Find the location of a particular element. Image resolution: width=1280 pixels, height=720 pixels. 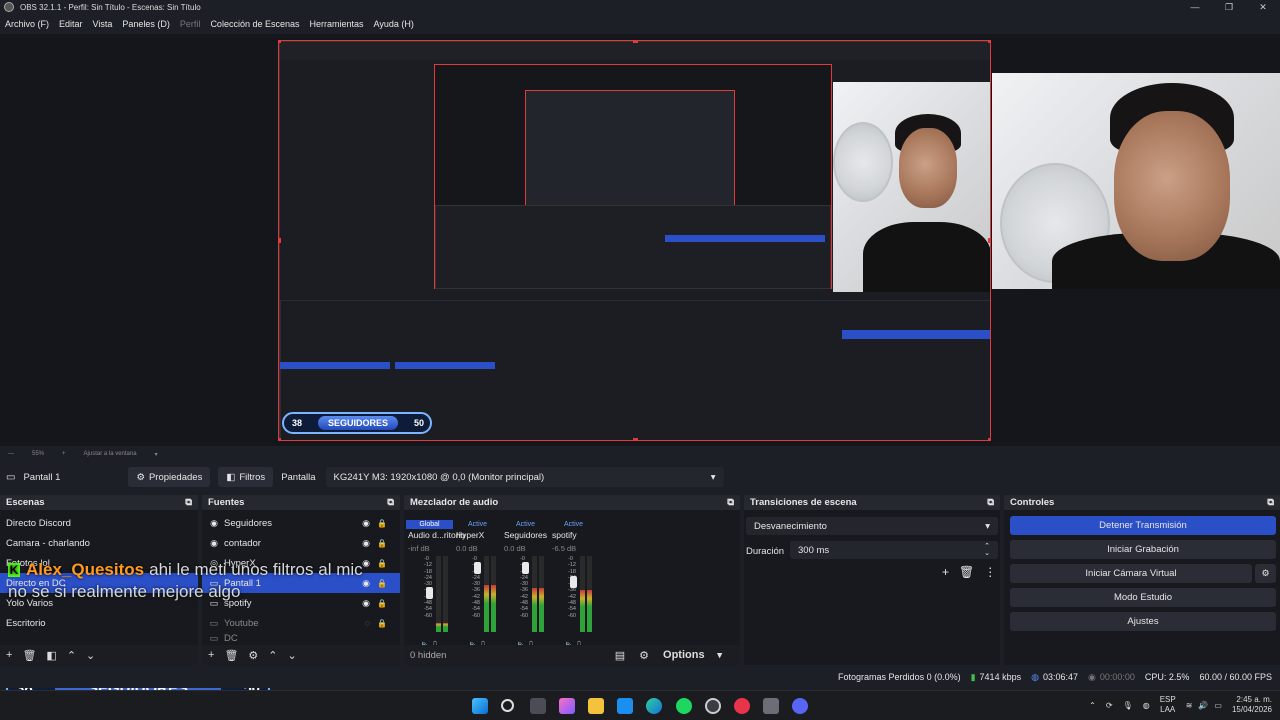

eye-hidden-icon: ◌ is located at coordinates (367, 623).